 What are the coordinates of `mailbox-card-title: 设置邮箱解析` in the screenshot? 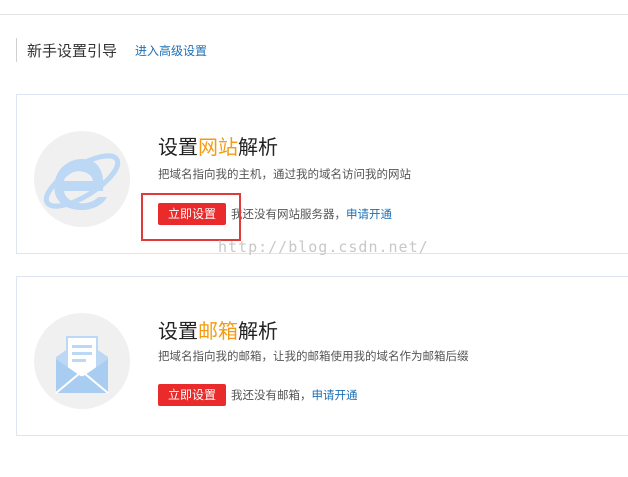 It's located at (218, 329).